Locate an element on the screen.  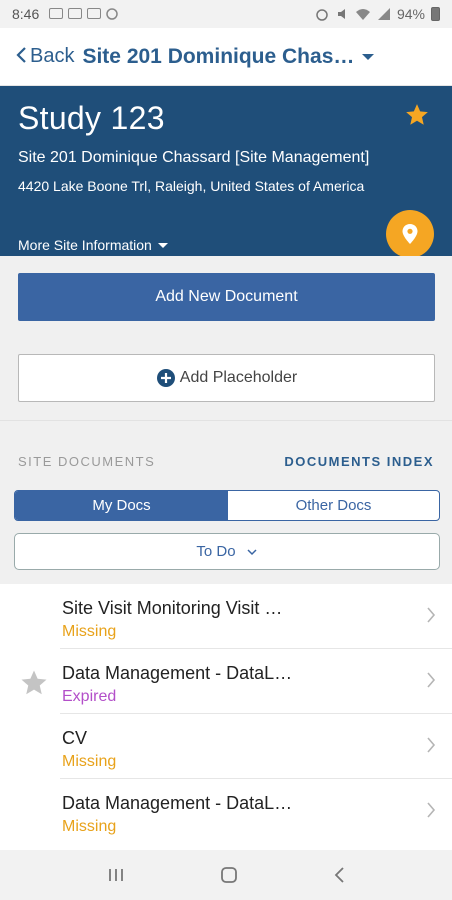
list-item: CV Missing is located at coordinates (226, 746).